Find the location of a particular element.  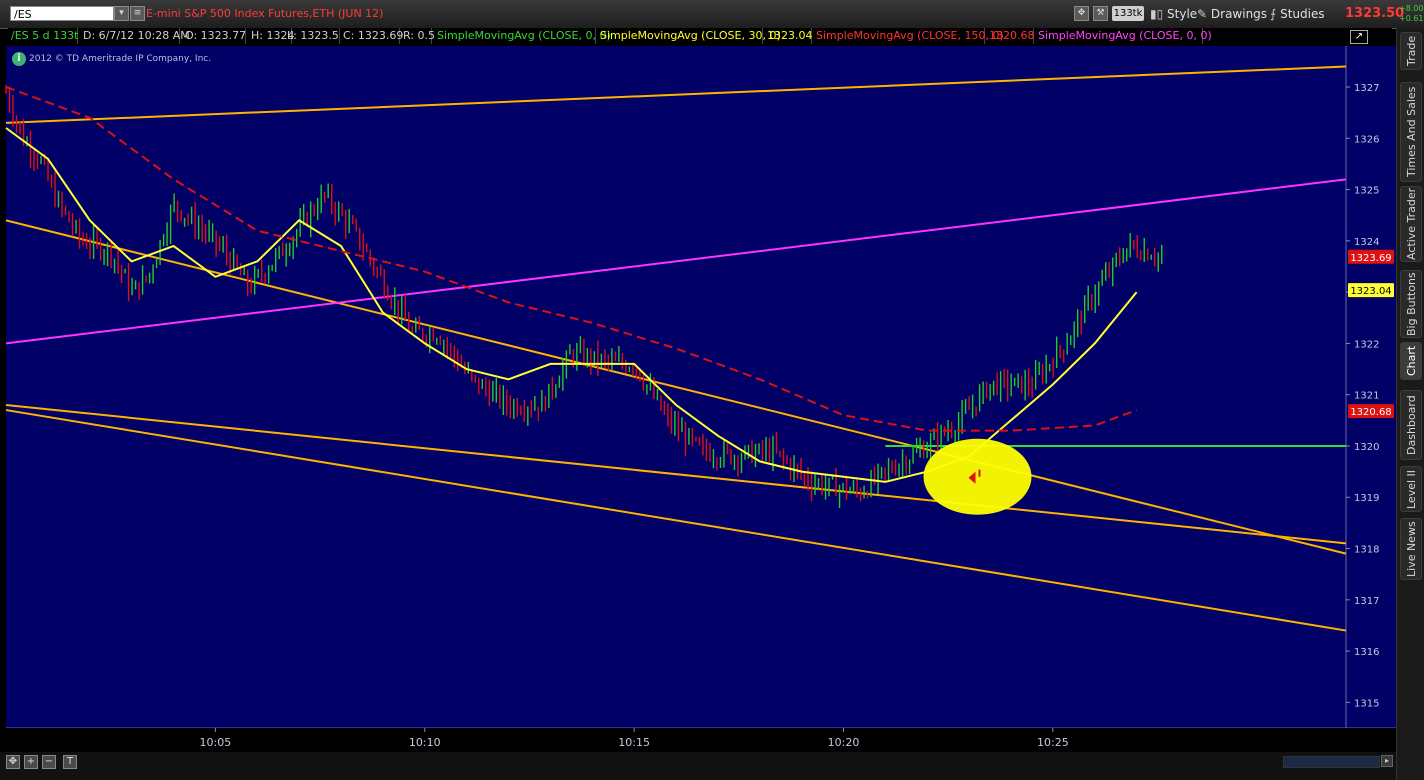

tab-chart: Chart is located at coordinates (1411, 361).